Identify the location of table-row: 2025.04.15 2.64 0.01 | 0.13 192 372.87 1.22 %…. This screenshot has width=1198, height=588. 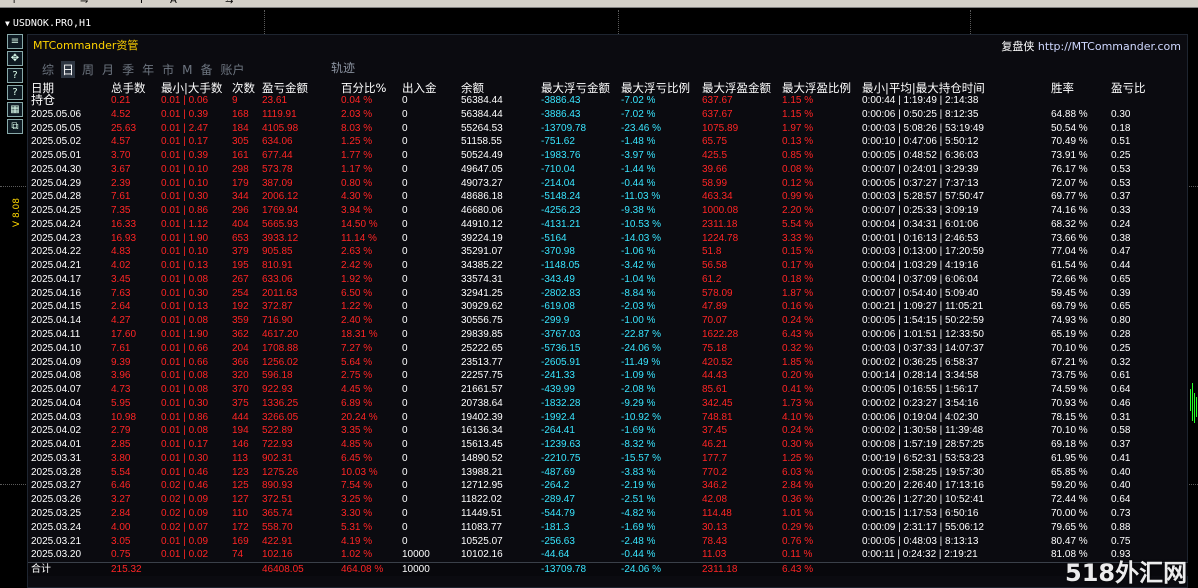
(608, 307).